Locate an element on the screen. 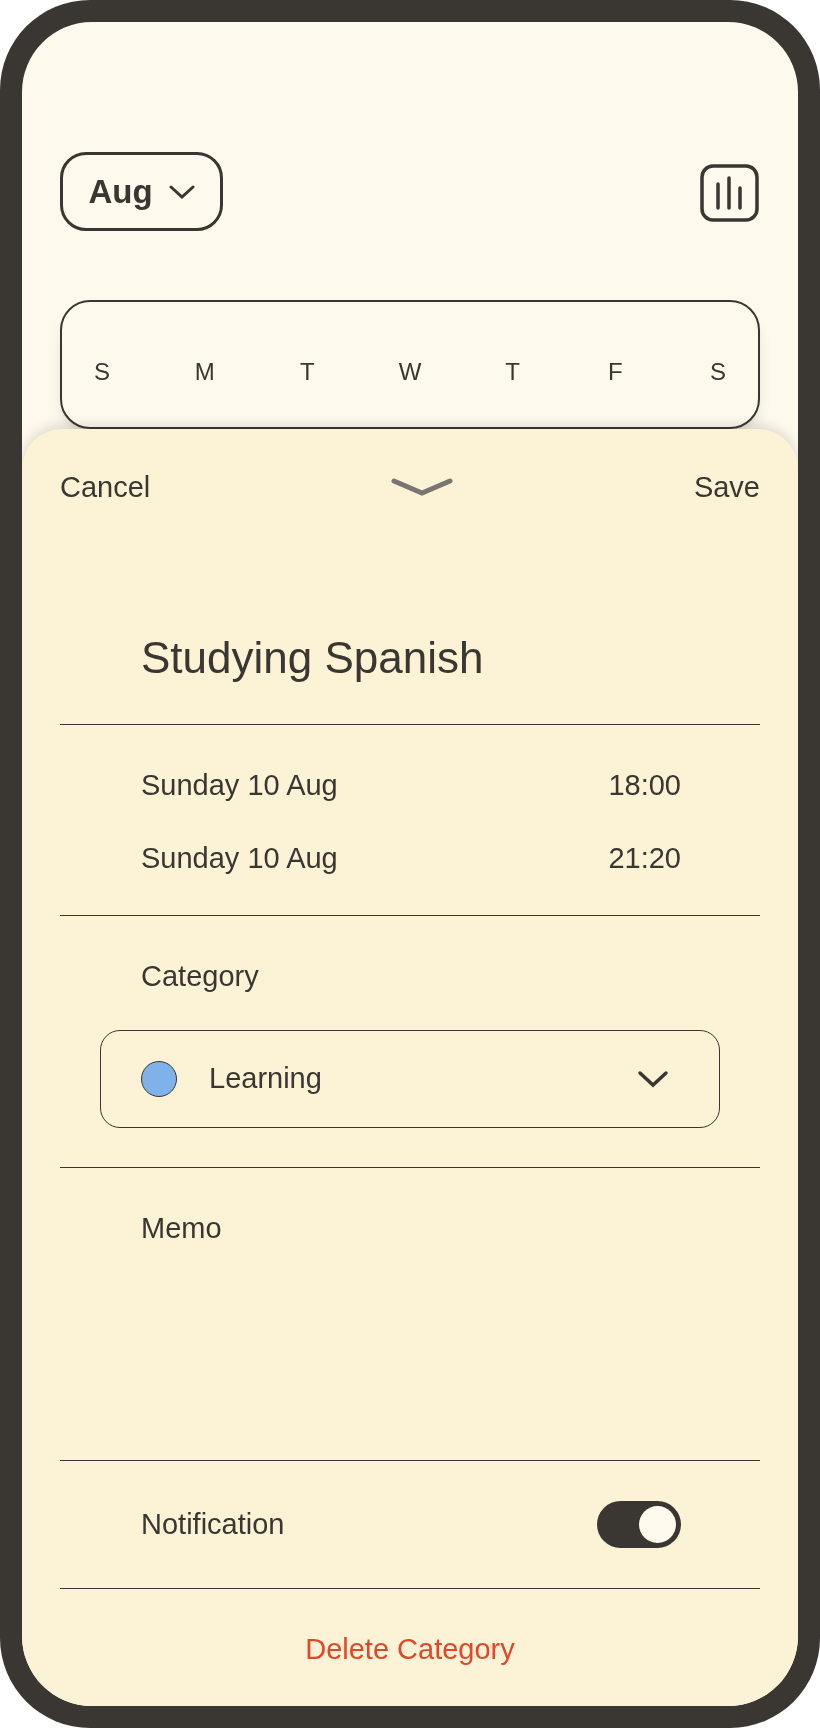 This screenshot has height=1728, width=820. chart-button is located at coordinates (729, 192).